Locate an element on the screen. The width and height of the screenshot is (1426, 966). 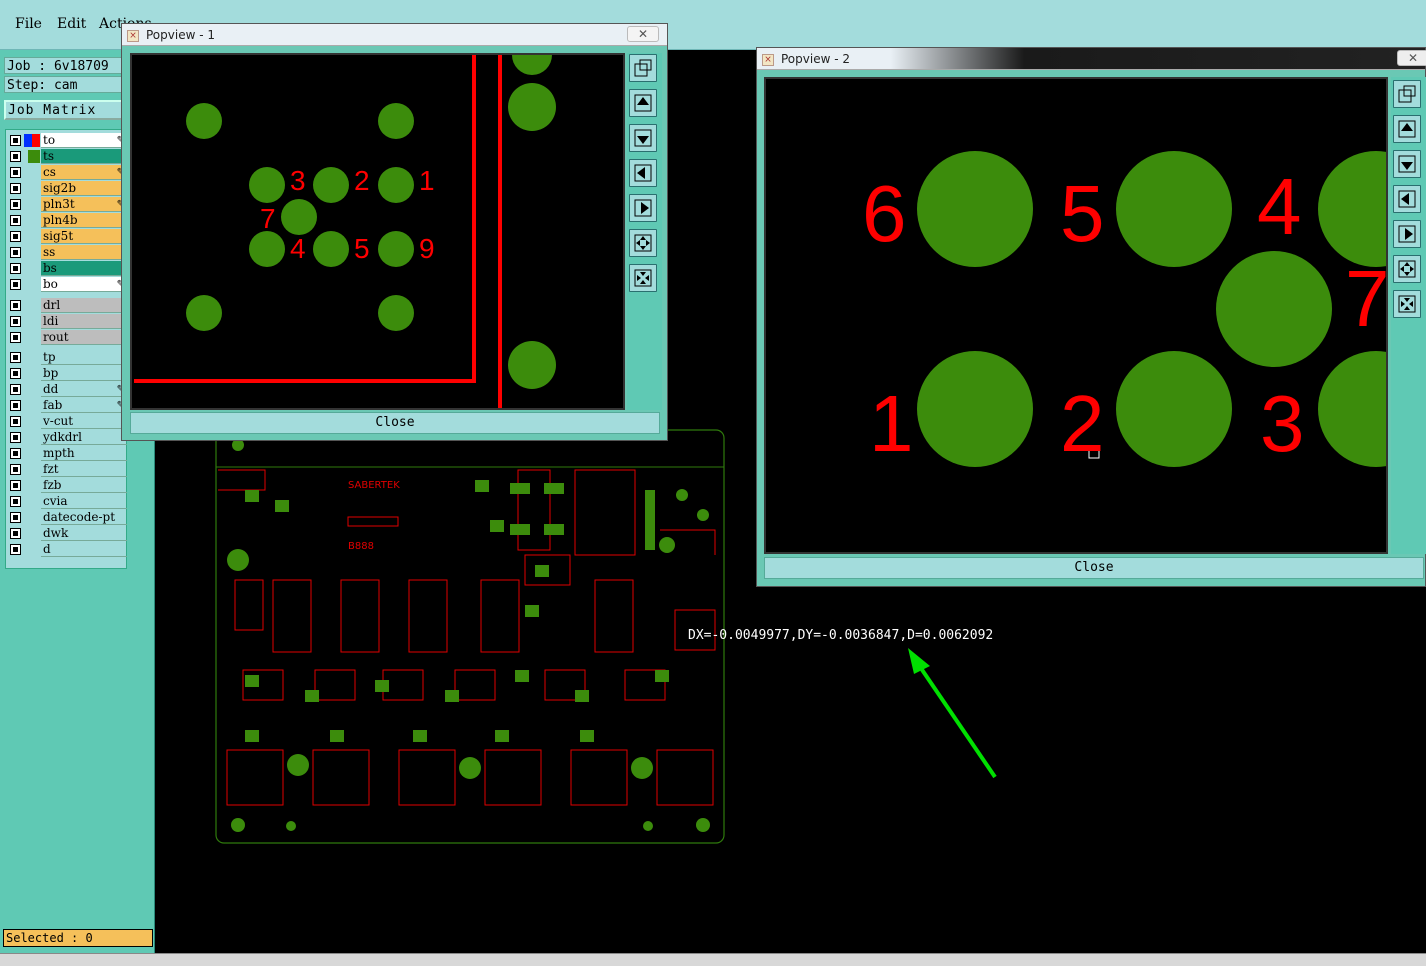
layer-row: cvia is located at coordinates (67, 501).